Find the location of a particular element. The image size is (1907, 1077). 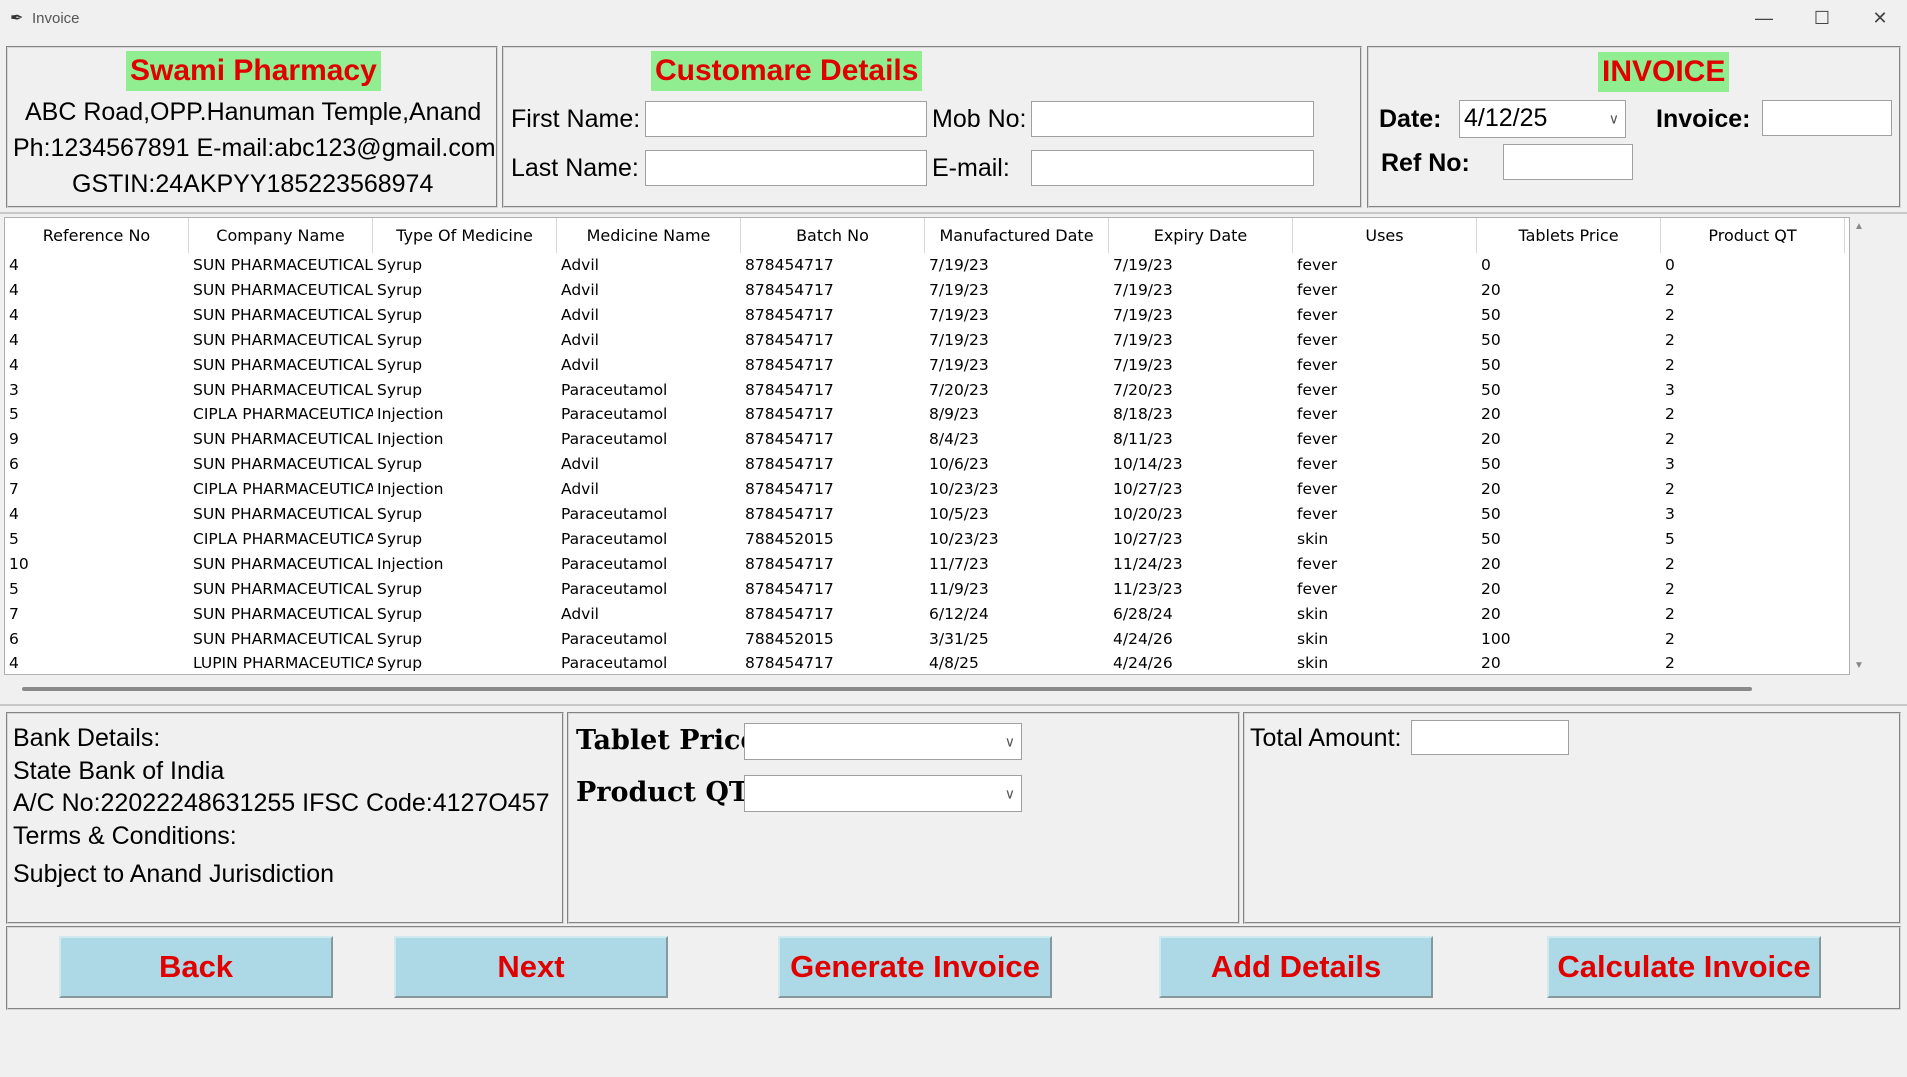

col-manufactured-date-header: Manufactured Date is located at coordinates (1017, 235).